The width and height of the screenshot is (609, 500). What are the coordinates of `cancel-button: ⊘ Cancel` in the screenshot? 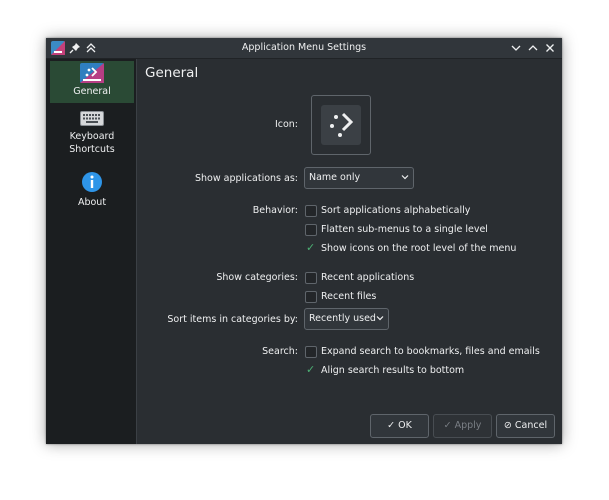 It's located at (525, 426).